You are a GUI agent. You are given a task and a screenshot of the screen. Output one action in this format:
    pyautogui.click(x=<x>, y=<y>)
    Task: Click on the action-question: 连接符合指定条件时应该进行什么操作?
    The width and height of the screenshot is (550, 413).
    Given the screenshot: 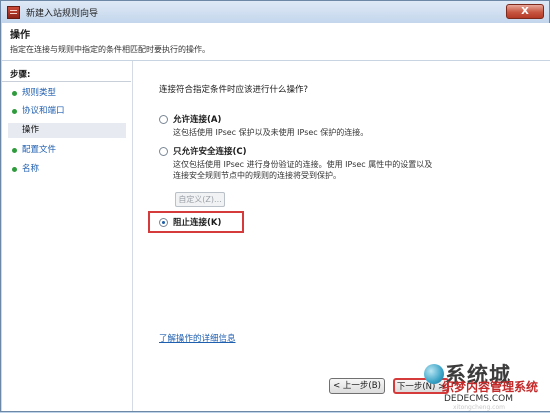 What is the action you would take?
    pyautogui.click(x=234, y=90)
    